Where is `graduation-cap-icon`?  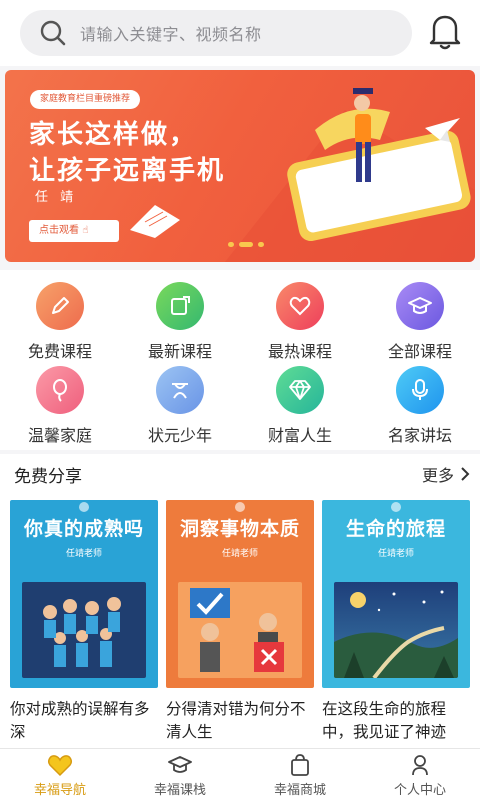 graduation-cap-icon is located at coordinates (420, 306).